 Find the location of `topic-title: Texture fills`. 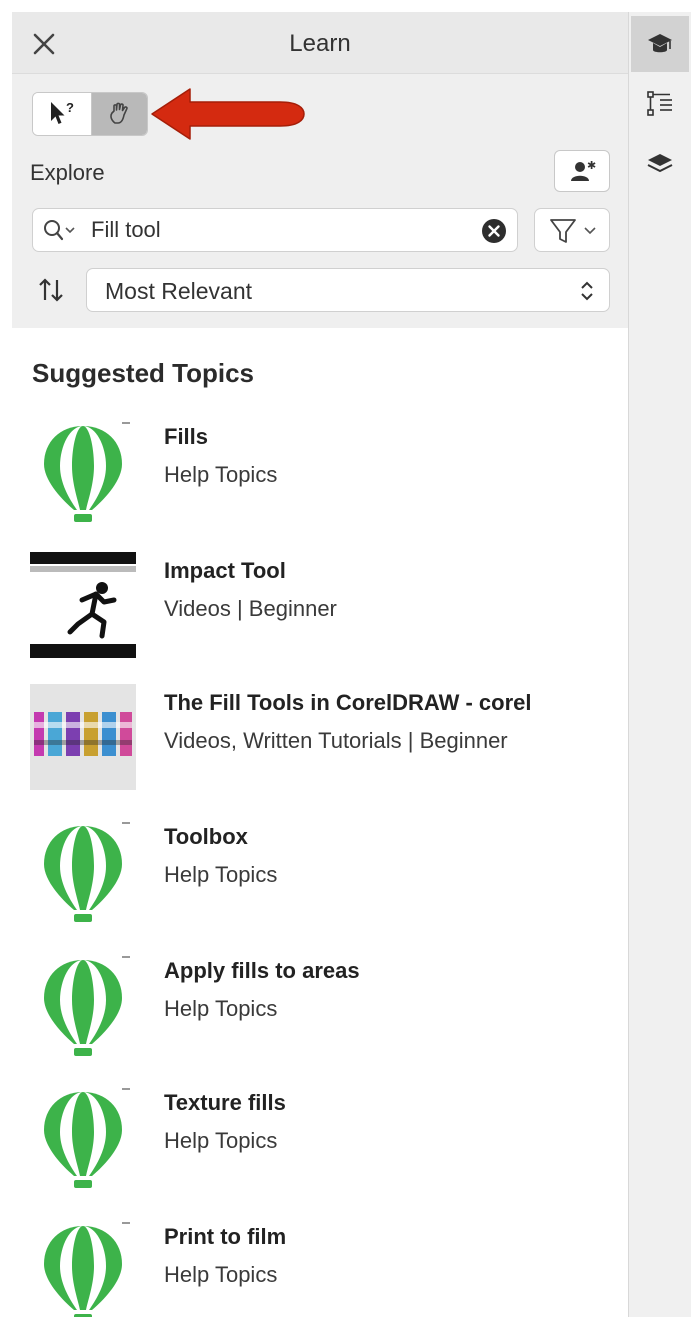

topic-title: Texture fills is located at coordinates (225, 1102).